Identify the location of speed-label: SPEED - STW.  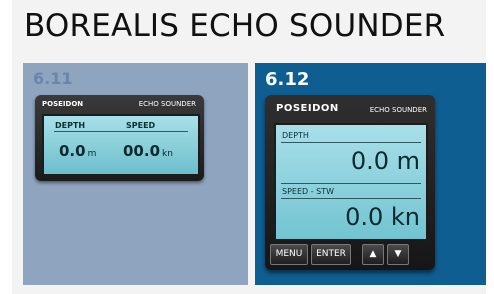
(308, 191).